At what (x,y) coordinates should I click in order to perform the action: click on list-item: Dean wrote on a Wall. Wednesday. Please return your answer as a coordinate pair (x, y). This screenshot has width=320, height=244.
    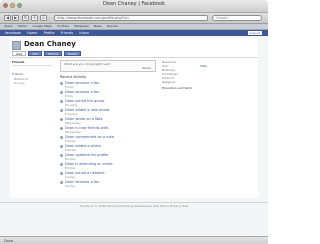
    Looking at the image, I should click on (109, 121).